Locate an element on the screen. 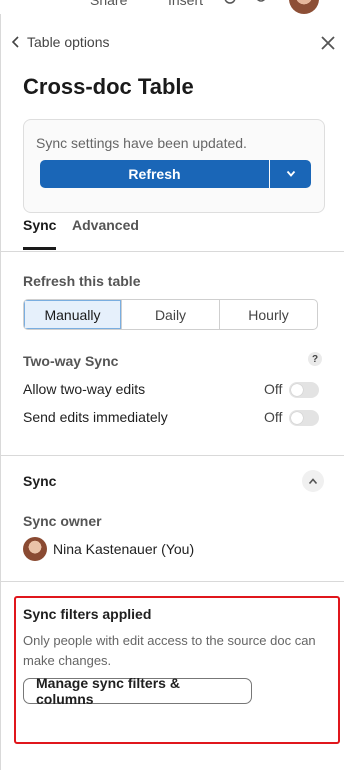 This screenshot has height=770, width=344. owner-avatar is located at coordinates (35, 549).